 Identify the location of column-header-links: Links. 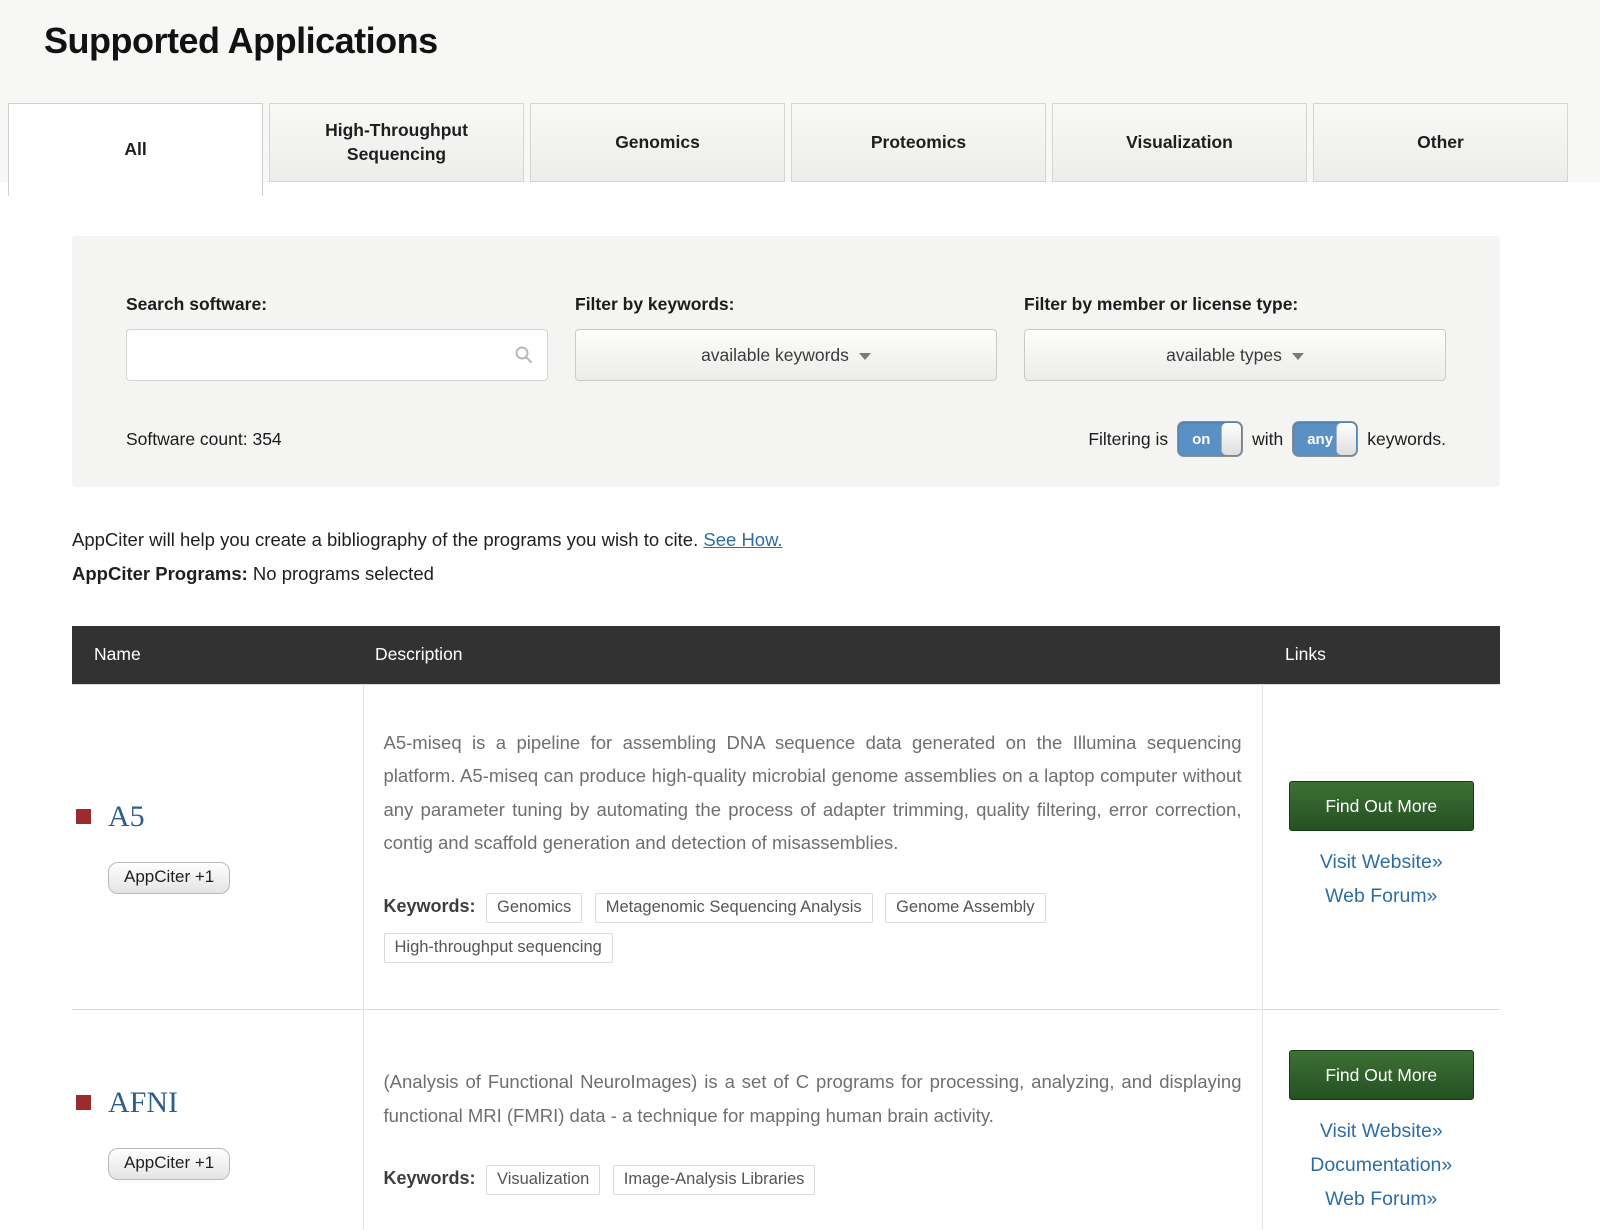
(1381, 655).